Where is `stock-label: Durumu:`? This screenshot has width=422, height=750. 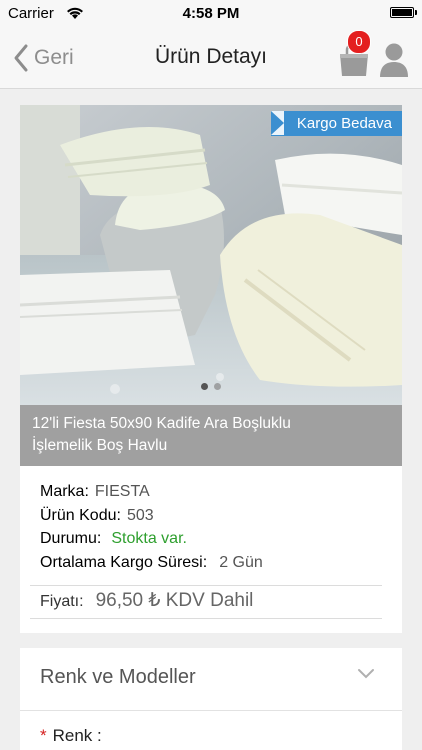 stock-label: Durumu: is located at coordinates (71, 538).